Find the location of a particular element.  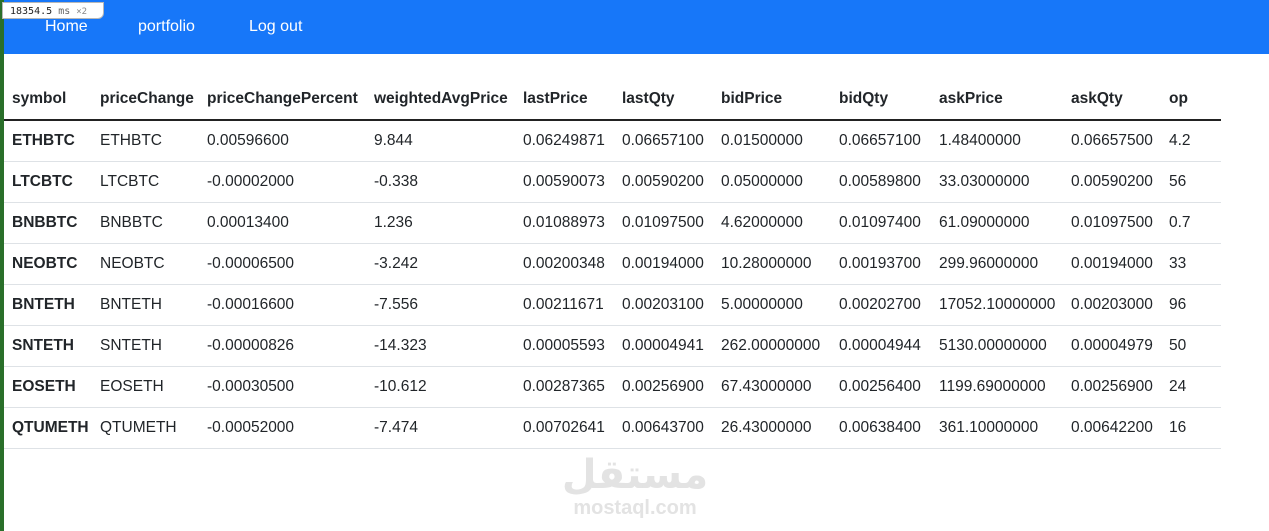

cell-symbol: BNTETH is located at coordinates (43, 304).